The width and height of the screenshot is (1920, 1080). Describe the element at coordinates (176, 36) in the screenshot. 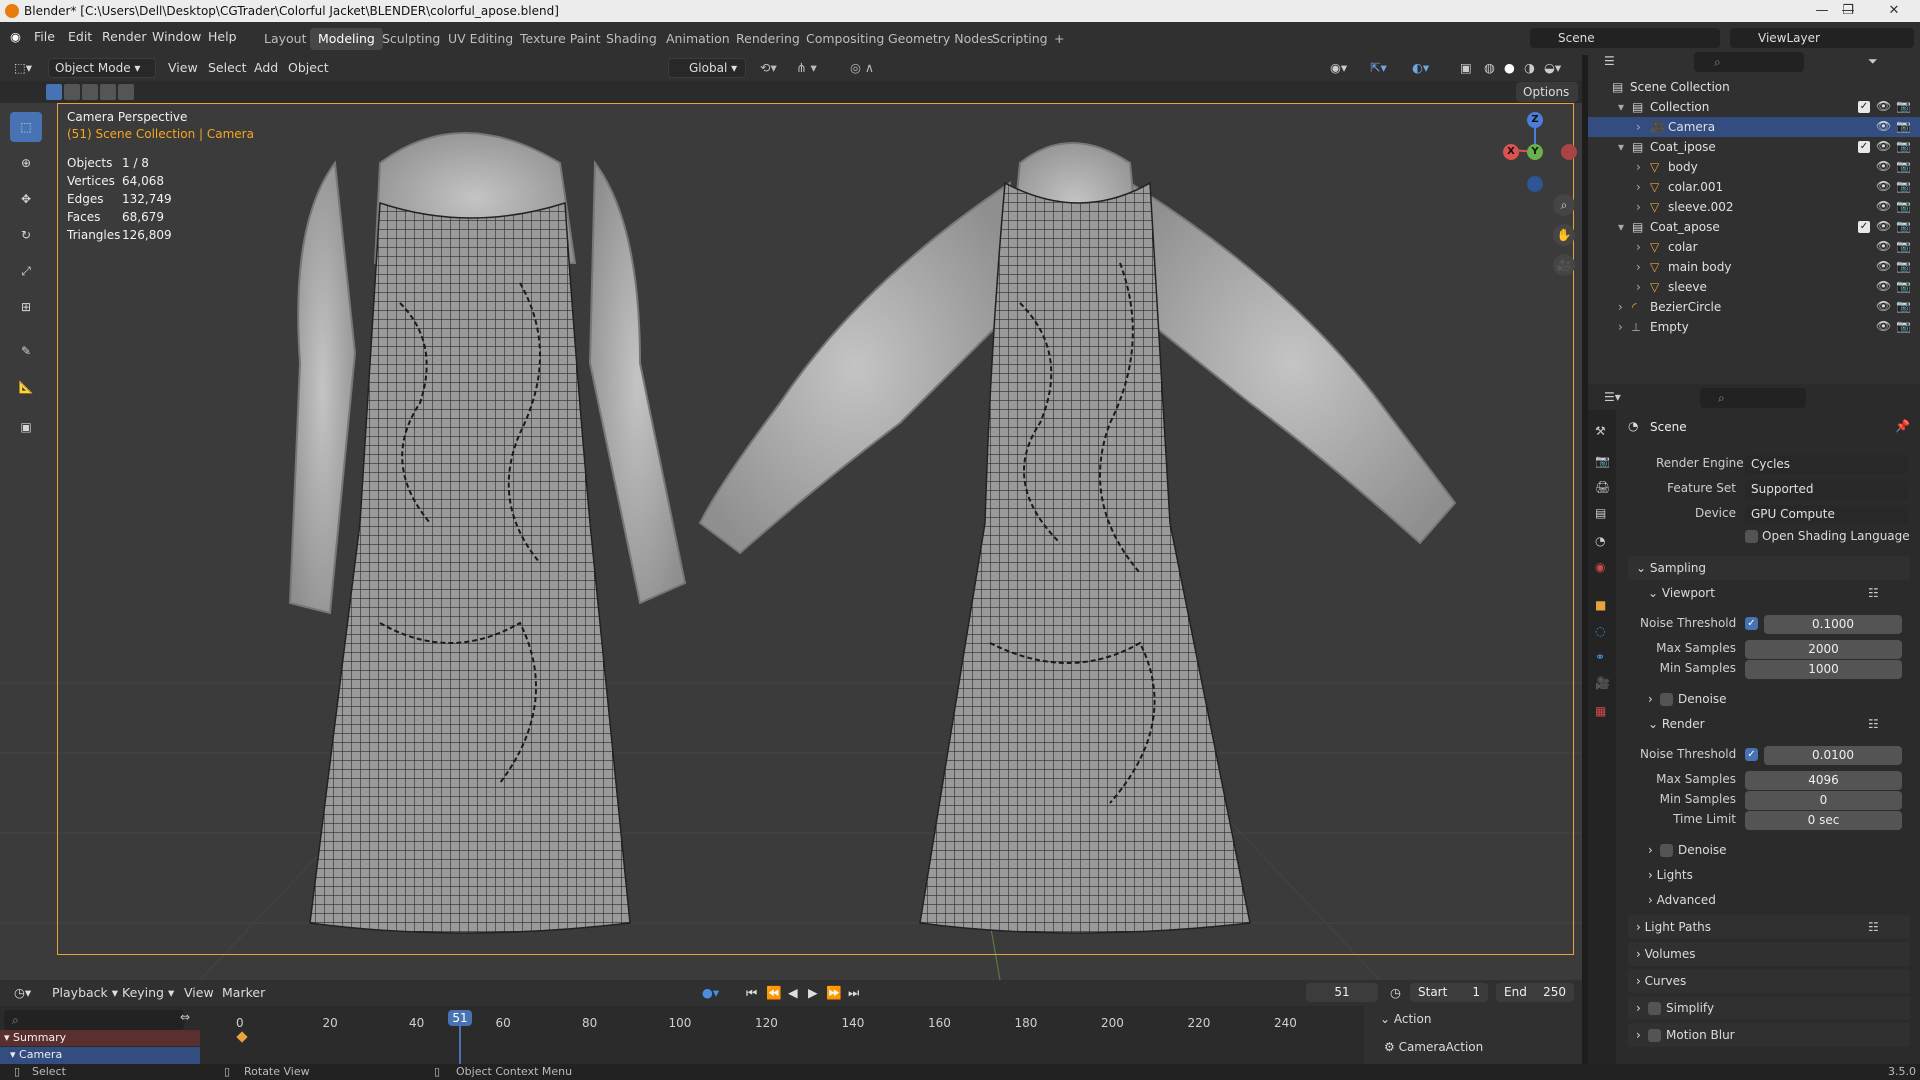

I see `menu-window: Window` at that location.